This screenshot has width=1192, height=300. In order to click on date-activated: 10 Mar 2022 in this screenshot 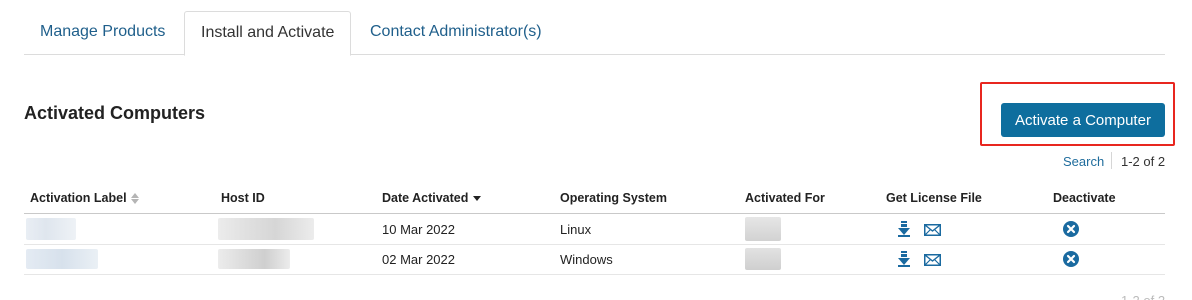, I will do `click(418, 229)`.